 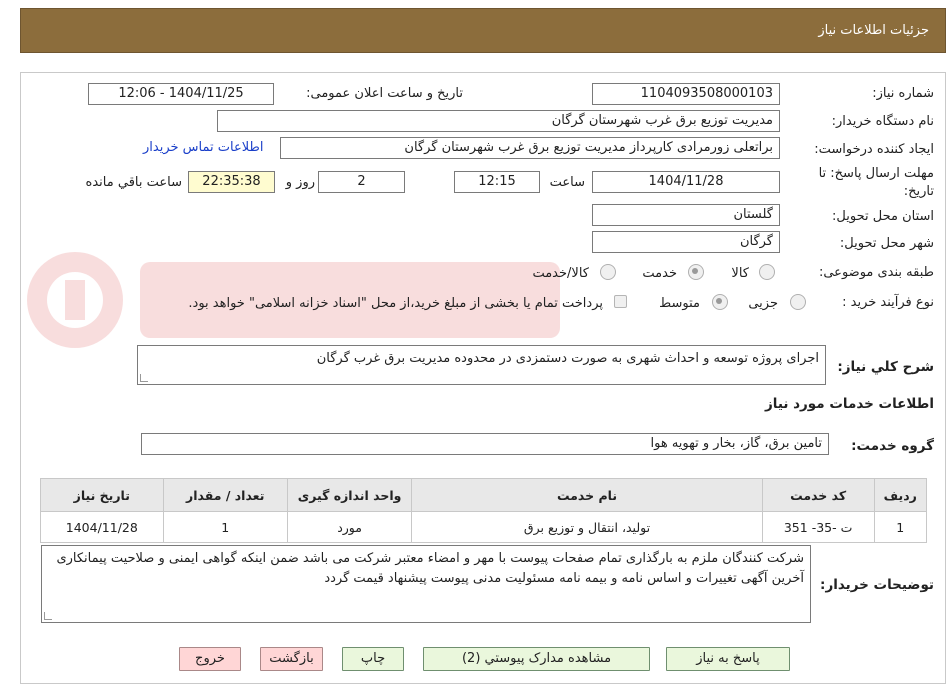 What do you see at coordinates (798, 302) in the screenshot?
I see `process-radio-minor` at bounding box center [798, 302].